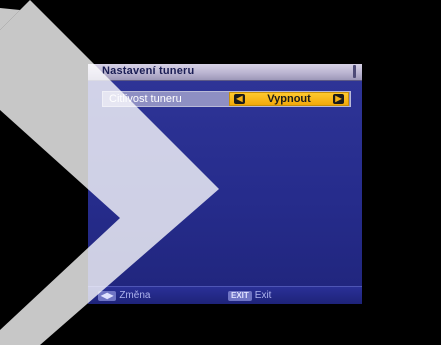 This screenshot has width=441, height=345. What do you see at coordinates (263, 295) in the screenshot?
I see `exit-hint-label: Exit` at bounding box center [263, 295].